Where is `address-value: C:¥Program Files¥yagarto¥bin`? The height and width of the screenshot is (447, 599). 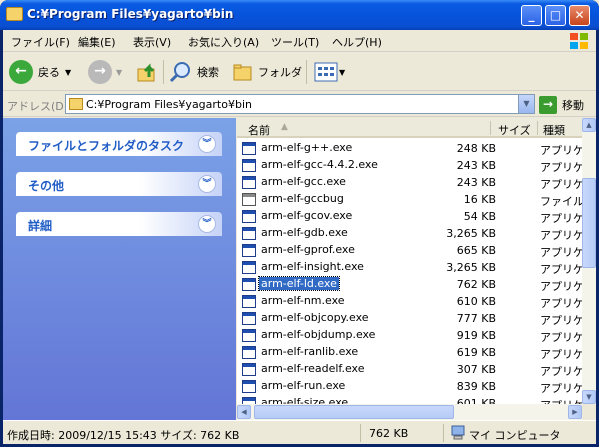 address-value: C:¥Program Files¥yagarto¥bin is located at coordinates (169, 104).